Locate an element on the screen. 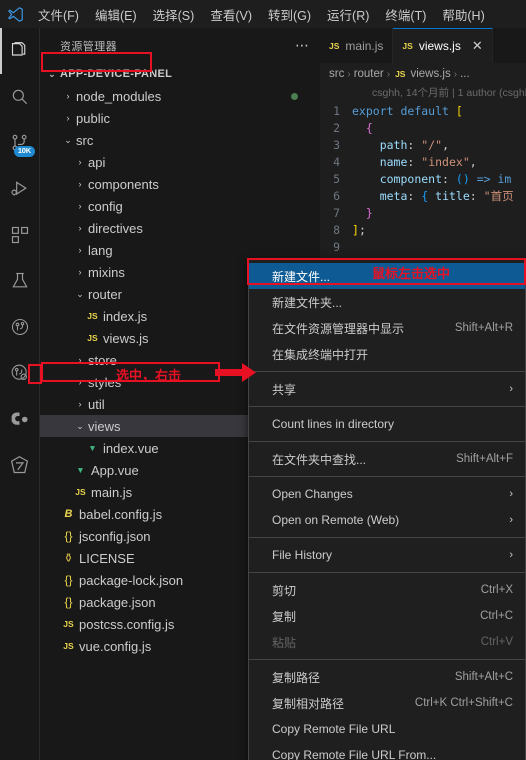 The height and width of the screenshot is (760, 526). tree-item-config: › config is located at coordinates (180, 206).